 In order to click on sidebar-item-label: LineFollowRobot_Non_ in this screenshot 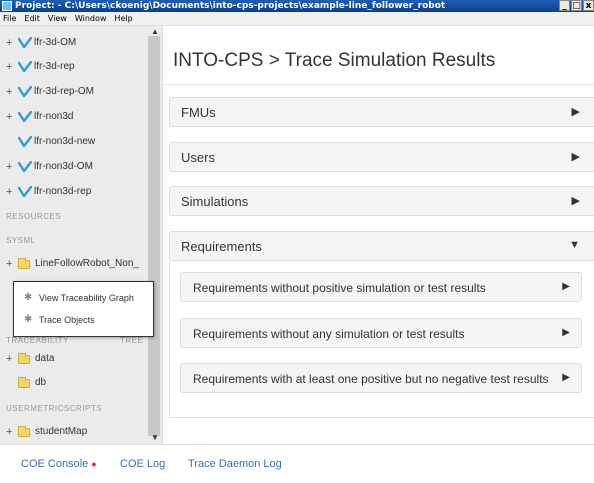, I will do `click(87, 263)`.